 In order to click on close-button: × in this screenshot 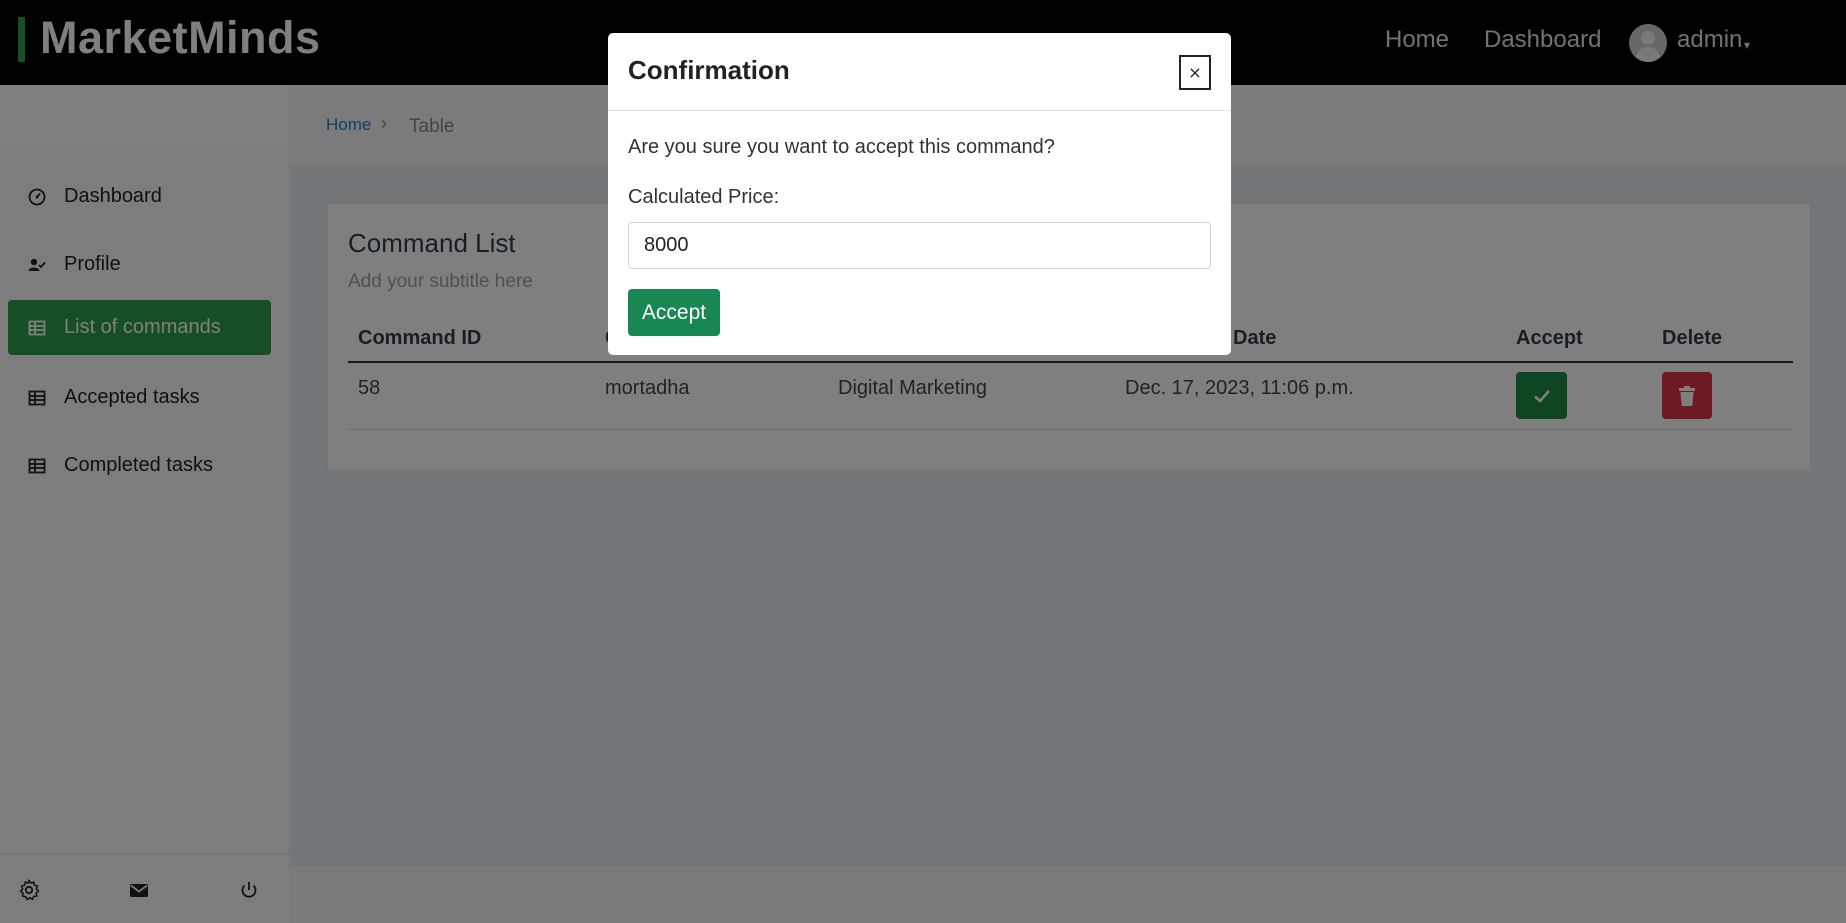, I will do `click(1195, 72)`.